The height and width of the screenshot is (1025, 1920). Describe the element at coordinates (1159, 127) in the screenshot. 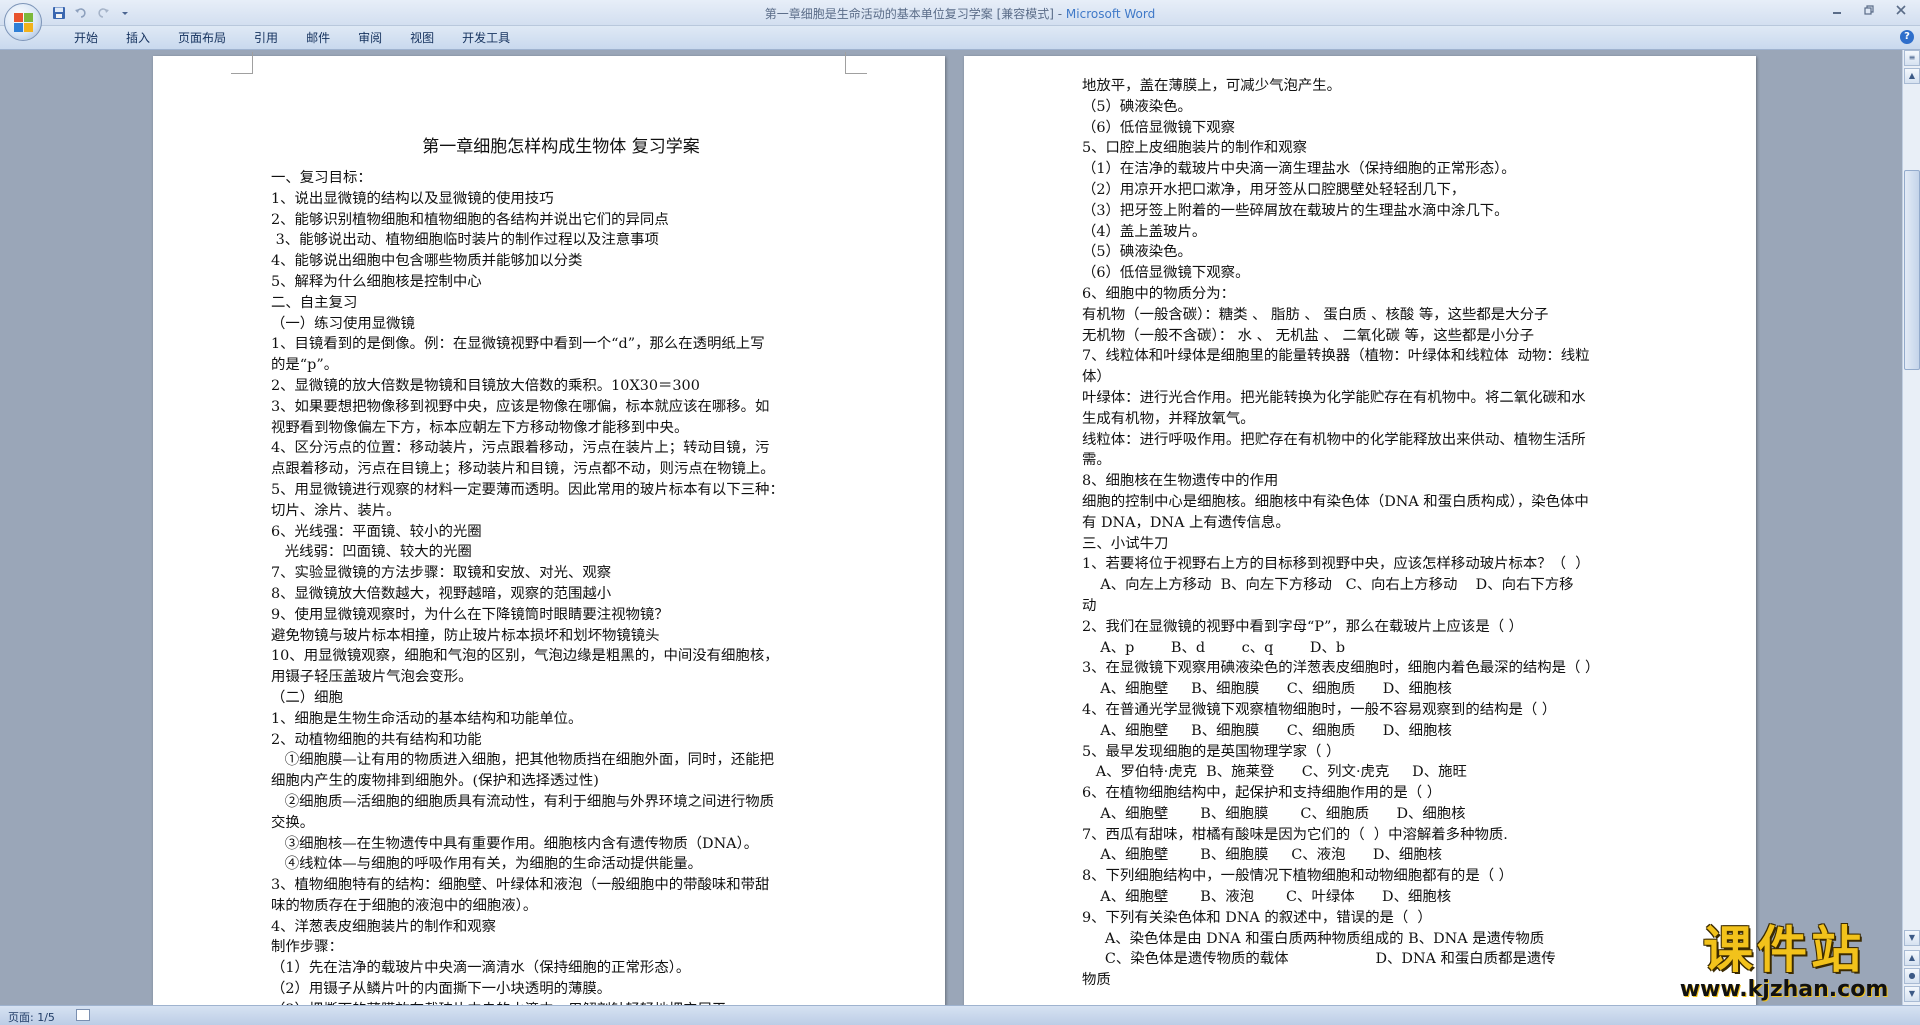

I see `text-line: （6）低倍显微镜下观察` at that location.